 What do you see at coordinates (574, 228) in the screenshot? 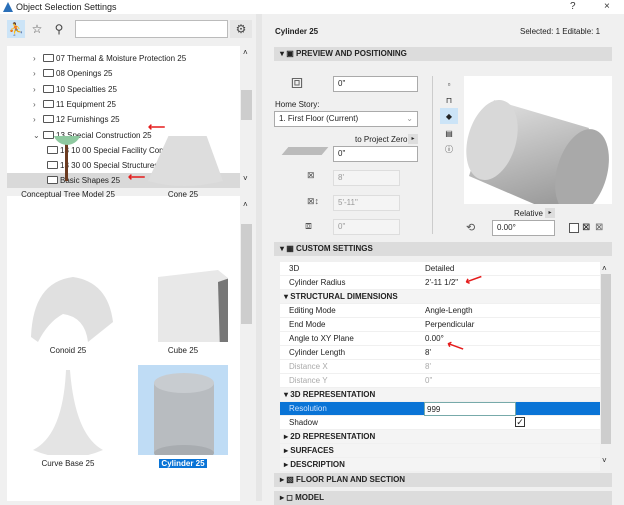
I see `mirror-none-checkbox` at bounding box center [574, 228].